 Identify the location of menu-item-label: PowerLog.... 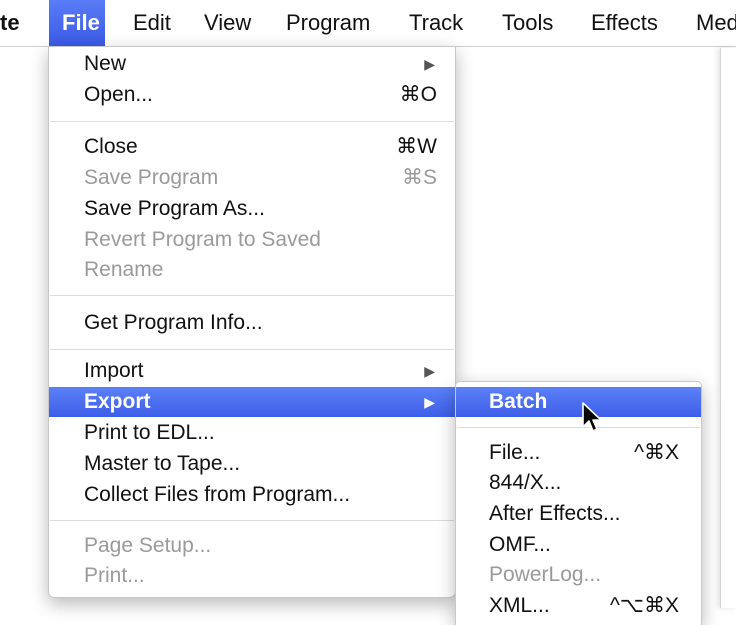
(545, 574).